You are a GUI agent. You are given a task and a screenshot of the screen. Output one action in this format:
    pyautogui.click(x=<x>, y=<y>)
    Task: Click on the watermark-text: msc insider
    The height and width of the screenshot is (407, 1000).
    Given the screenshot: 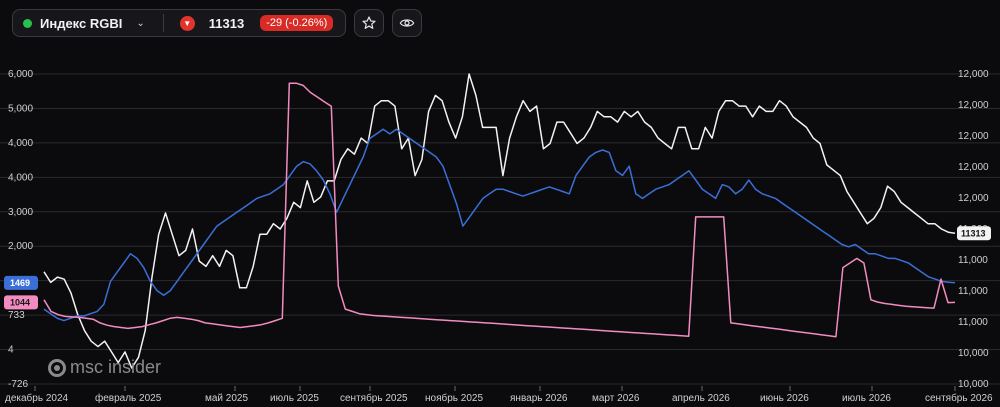 What is the action you would take?
    pyautogui.click(x=116, y=367)
    